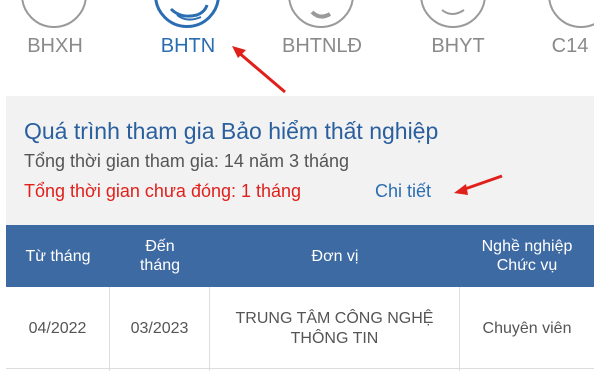 The width and height of the screenshot is (594, 371). Describe the element at coordinates (58, 256) in the screenshot. I see `column-header-from-month: Từ tháng` at that location.